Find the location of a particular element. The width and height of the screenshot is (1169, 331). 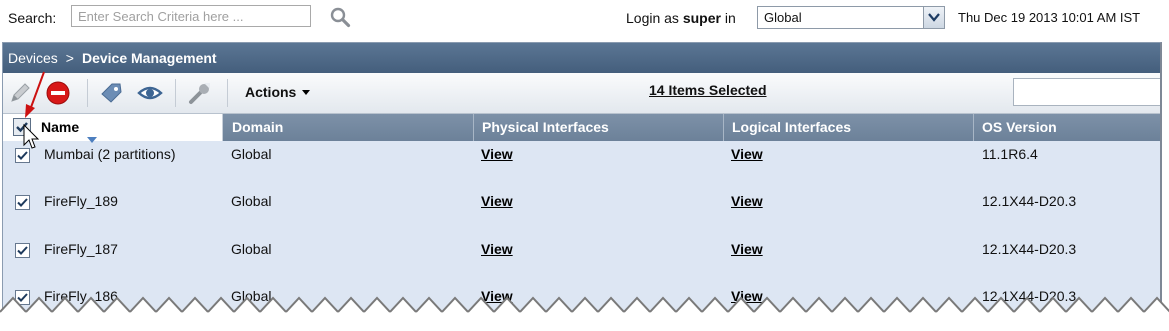

torn-edge-decoration is located at coordinates (584, 313).